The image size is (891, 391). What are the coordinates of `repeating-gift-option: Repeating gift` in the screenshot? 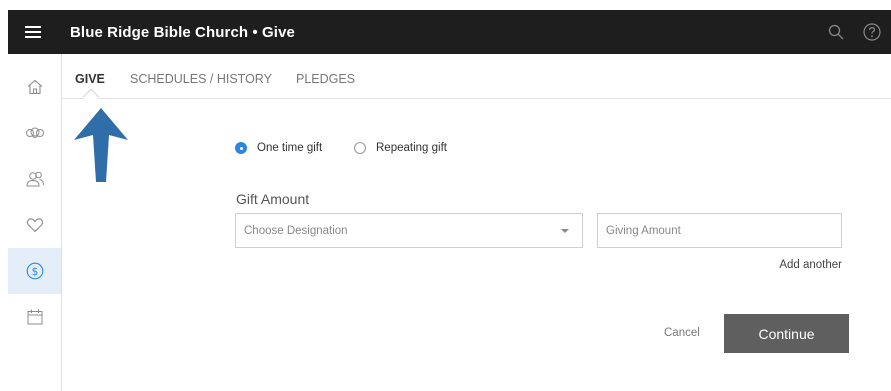 It's located at (400, 148).